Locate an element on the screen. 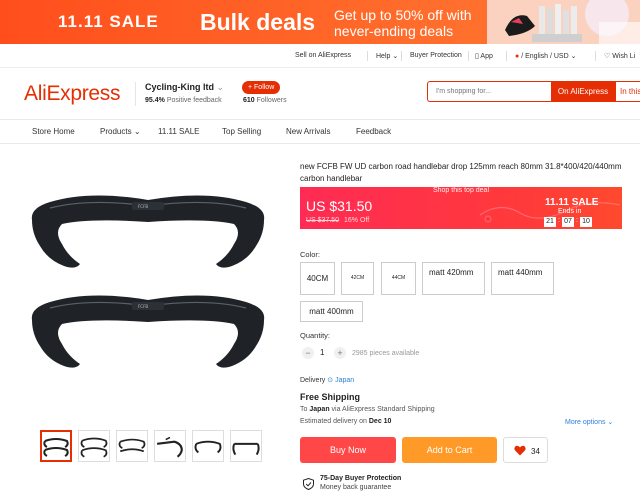 The image size is (640, 500). quantity-decrease-button: − is located at coordinates (308, 353).